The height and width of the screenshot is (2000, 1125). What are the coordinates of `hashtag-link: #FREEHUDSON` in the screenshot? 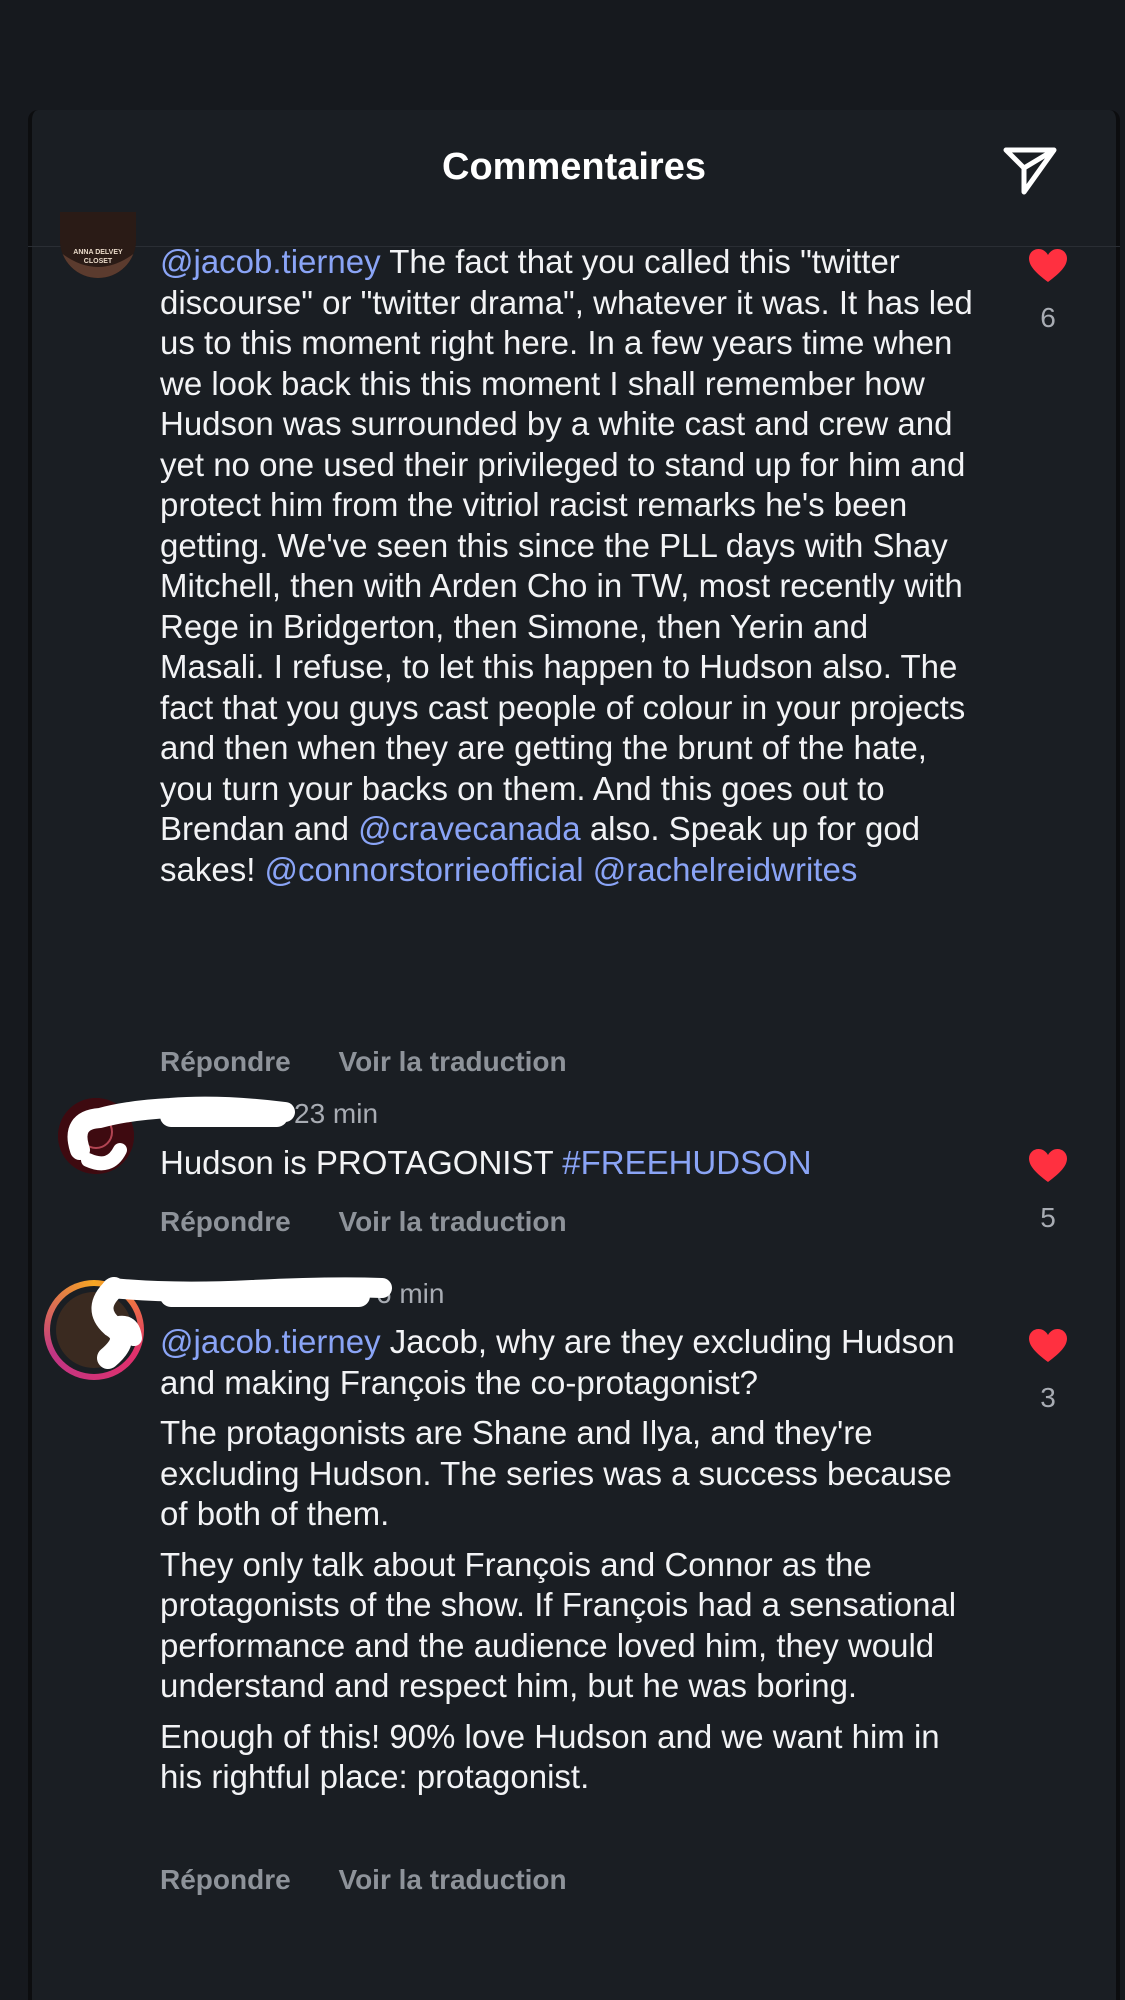 It's located at (686, 1162).